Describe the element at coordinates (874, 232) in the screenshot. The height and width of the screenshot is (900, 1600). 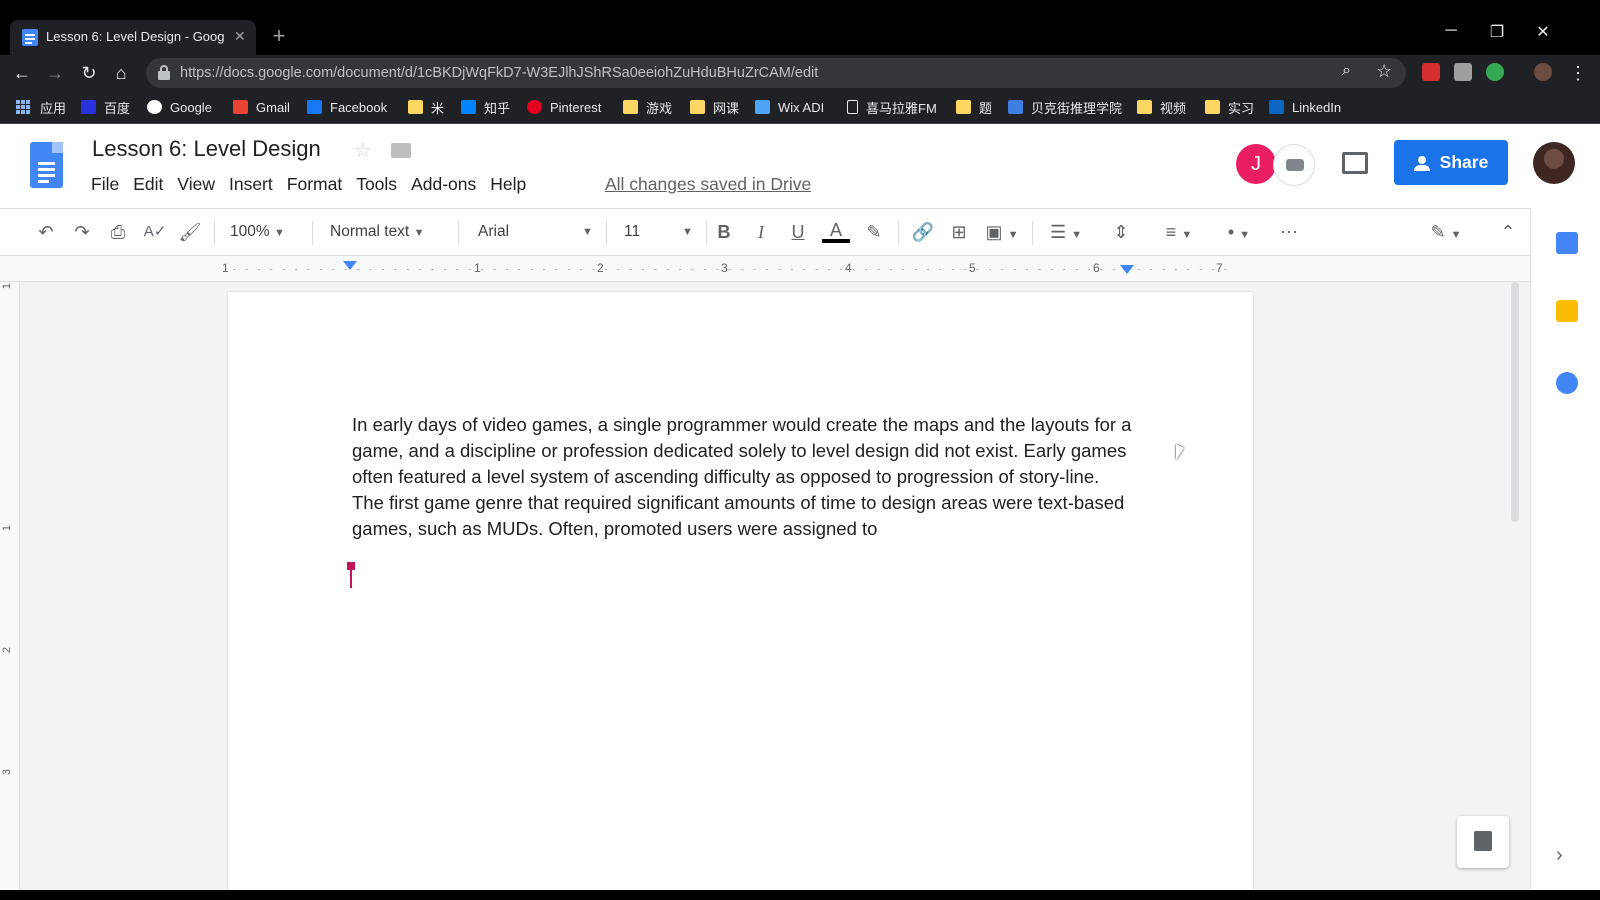
I see `highlight-icon: ✎` at that location.